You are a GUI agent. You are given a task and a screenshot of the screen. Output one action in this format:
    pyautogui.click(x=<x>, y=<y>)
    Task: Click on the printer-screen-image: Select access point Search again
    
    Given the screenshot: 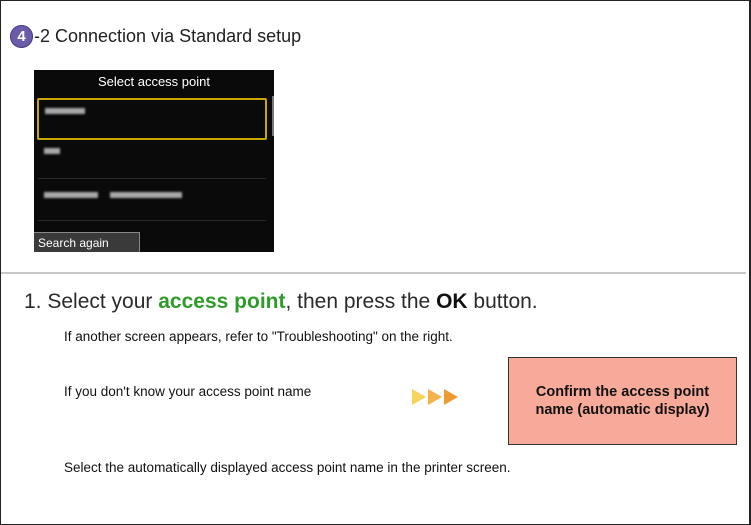 What is the action you would take?
    pyautogui.click(x=154, y=161)
    